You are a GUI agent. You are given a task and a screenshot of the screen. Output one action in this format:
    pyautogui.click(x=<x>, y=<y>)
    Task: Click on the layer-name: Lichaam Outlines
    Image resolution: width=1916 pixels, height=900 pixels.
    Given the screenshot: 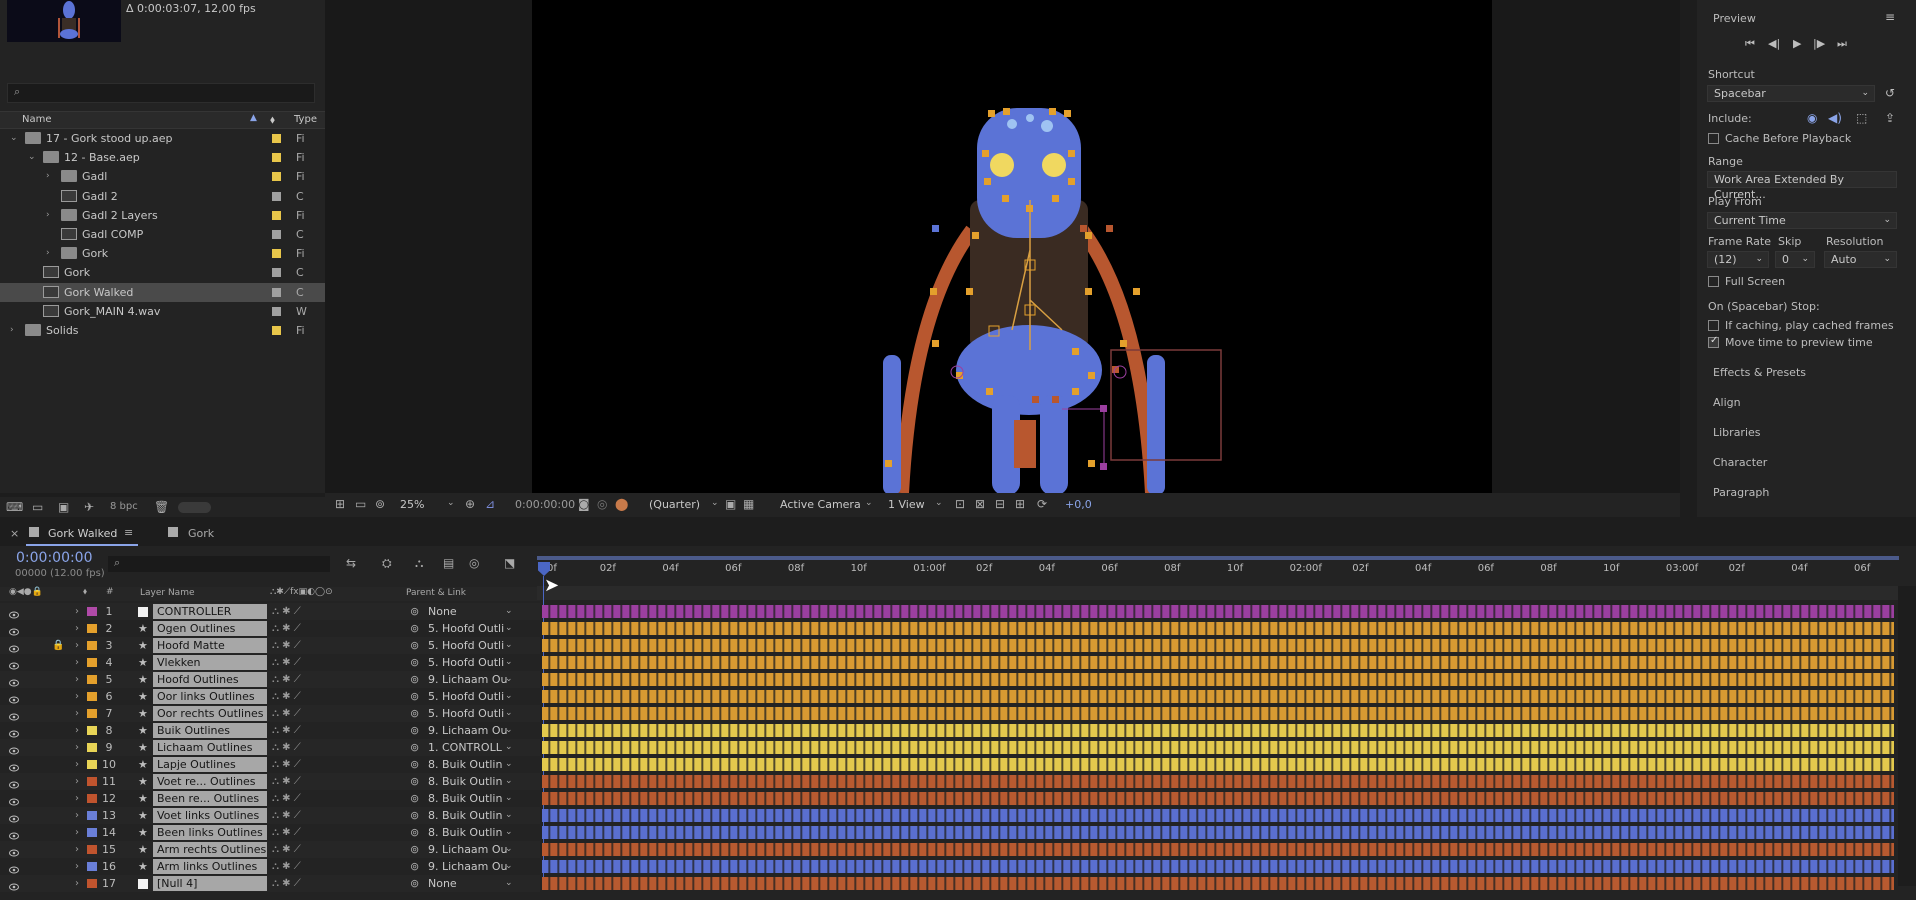 What is the action you would take?
    pyautogui.click(x=210, y=747)
    